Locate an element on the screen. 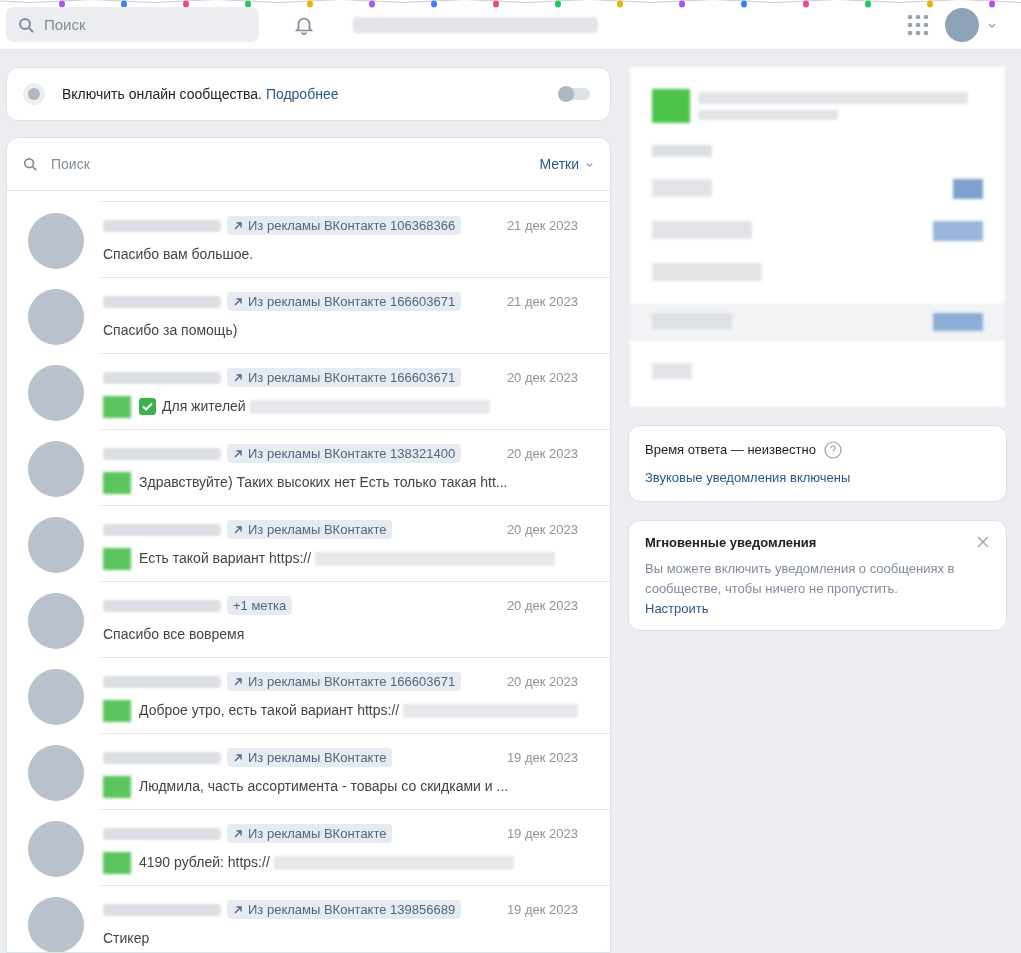  sound-notifications-link: Звуковые уведомления включены is located at coordinates (817, 477).